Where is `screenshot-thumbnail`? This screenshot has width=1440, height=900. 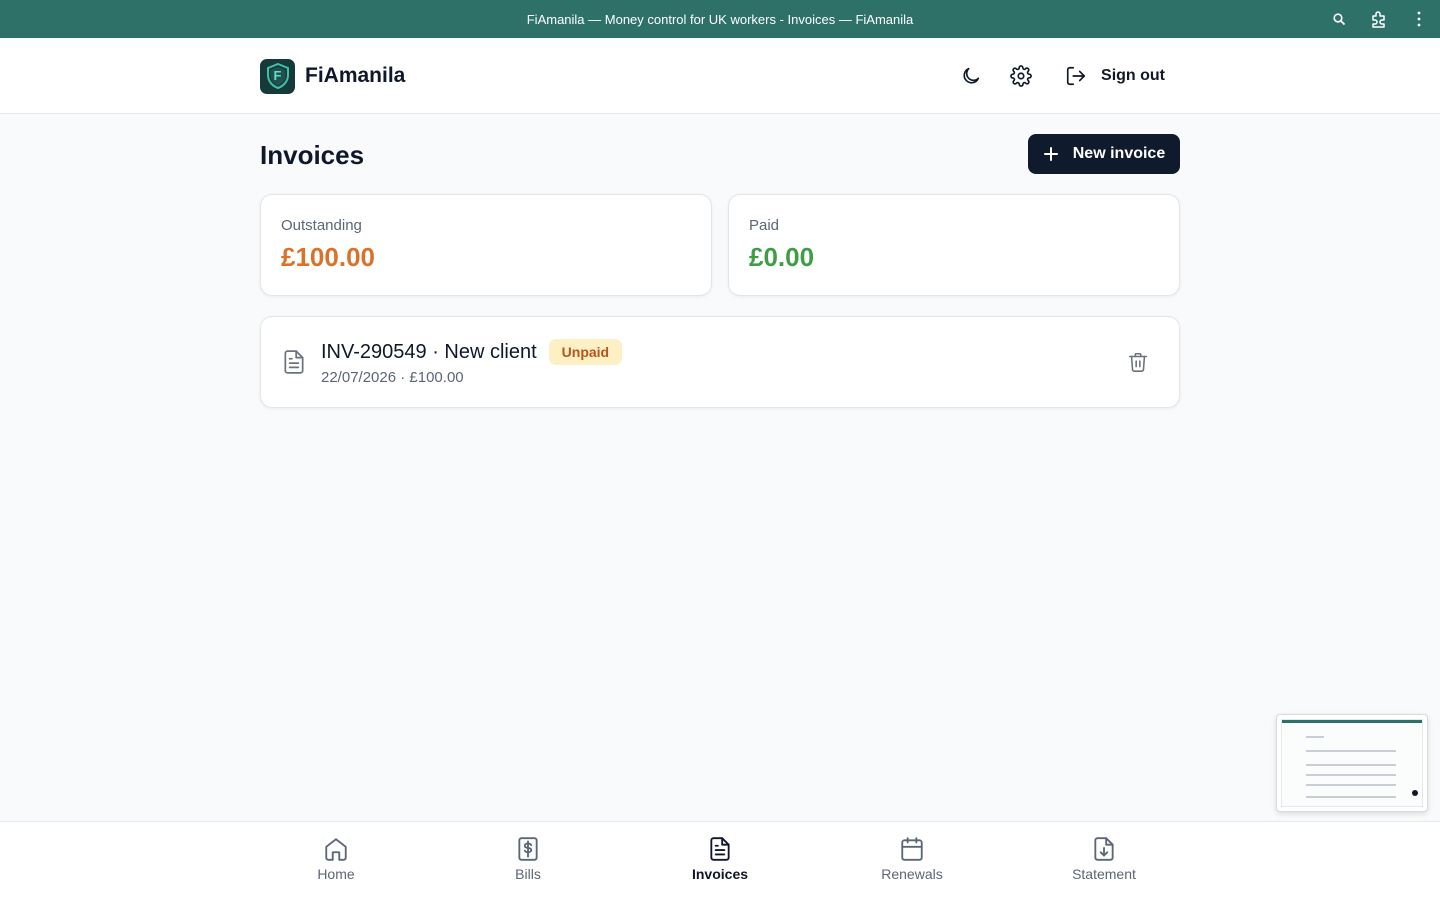 screenshot-thumbnail is located at coordinates (1352, 763).